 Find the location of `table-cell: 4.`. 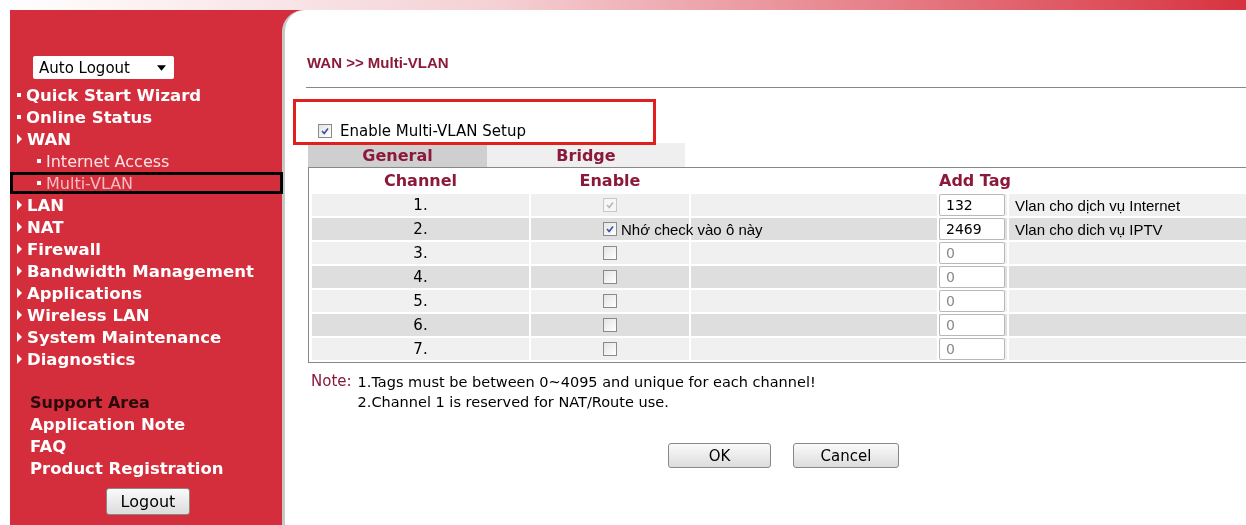

table-cell: 4. is located at coordinates (420, 277).